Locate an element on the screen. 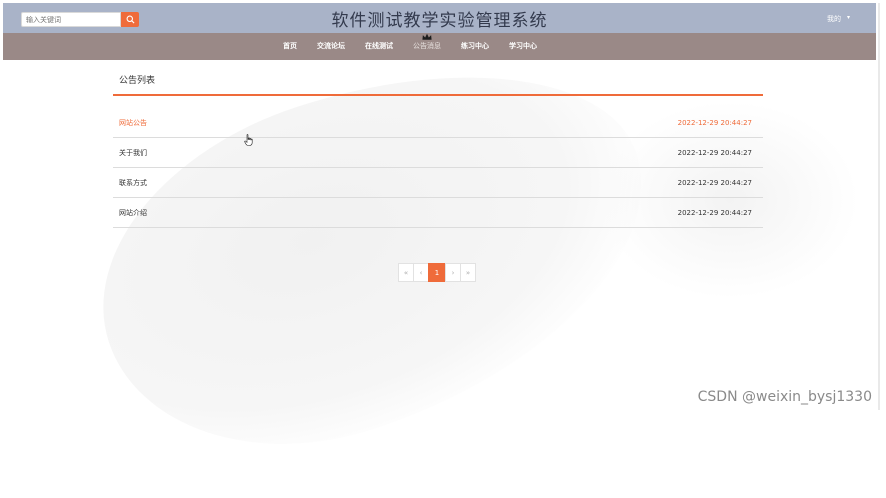 The image size is (886, 498). list-item: 网站公告 2022-12-29 20:44:27 is located at coordinates (438, 123).